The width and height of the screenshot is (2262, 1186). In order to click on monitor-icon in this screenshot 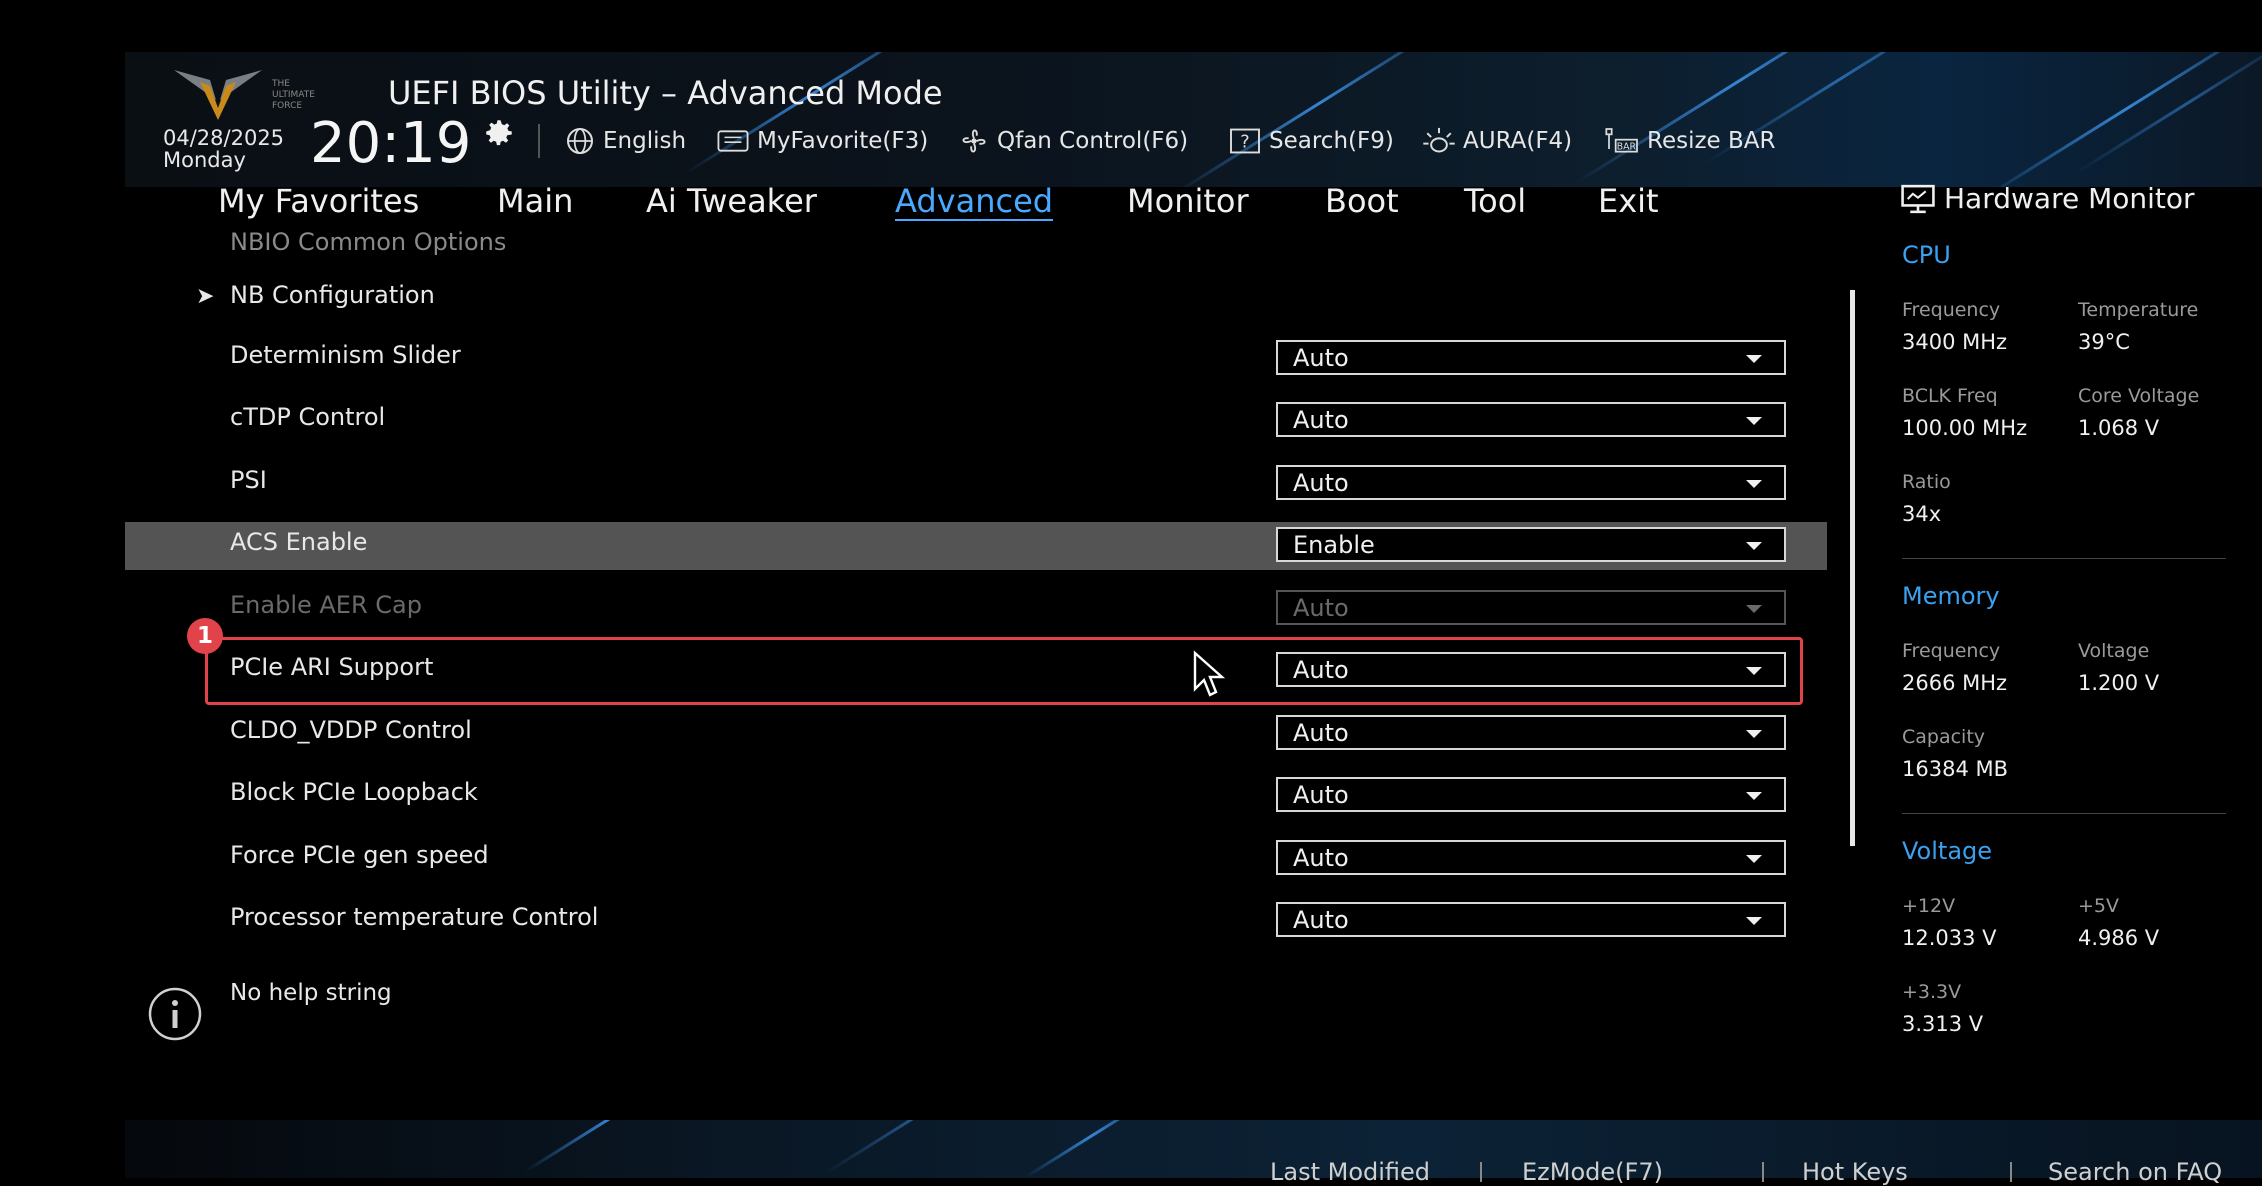, I will do `click(1918, 198)`.